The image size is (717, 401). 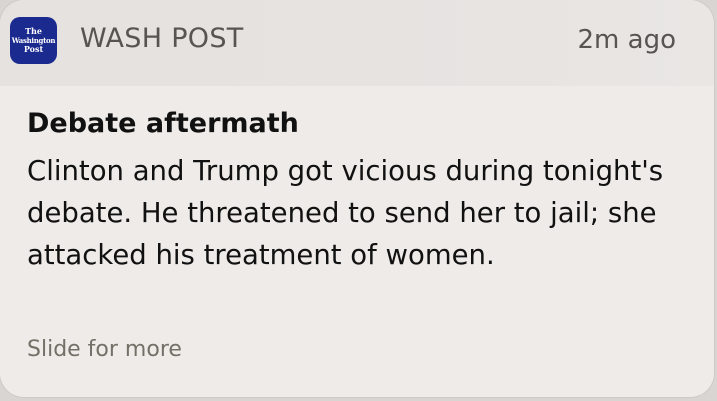 What do you see at coordinates (626, 40) in the screenshot?
I see `notification-timestamp: 2m ago` at bounding box center [626, 40].